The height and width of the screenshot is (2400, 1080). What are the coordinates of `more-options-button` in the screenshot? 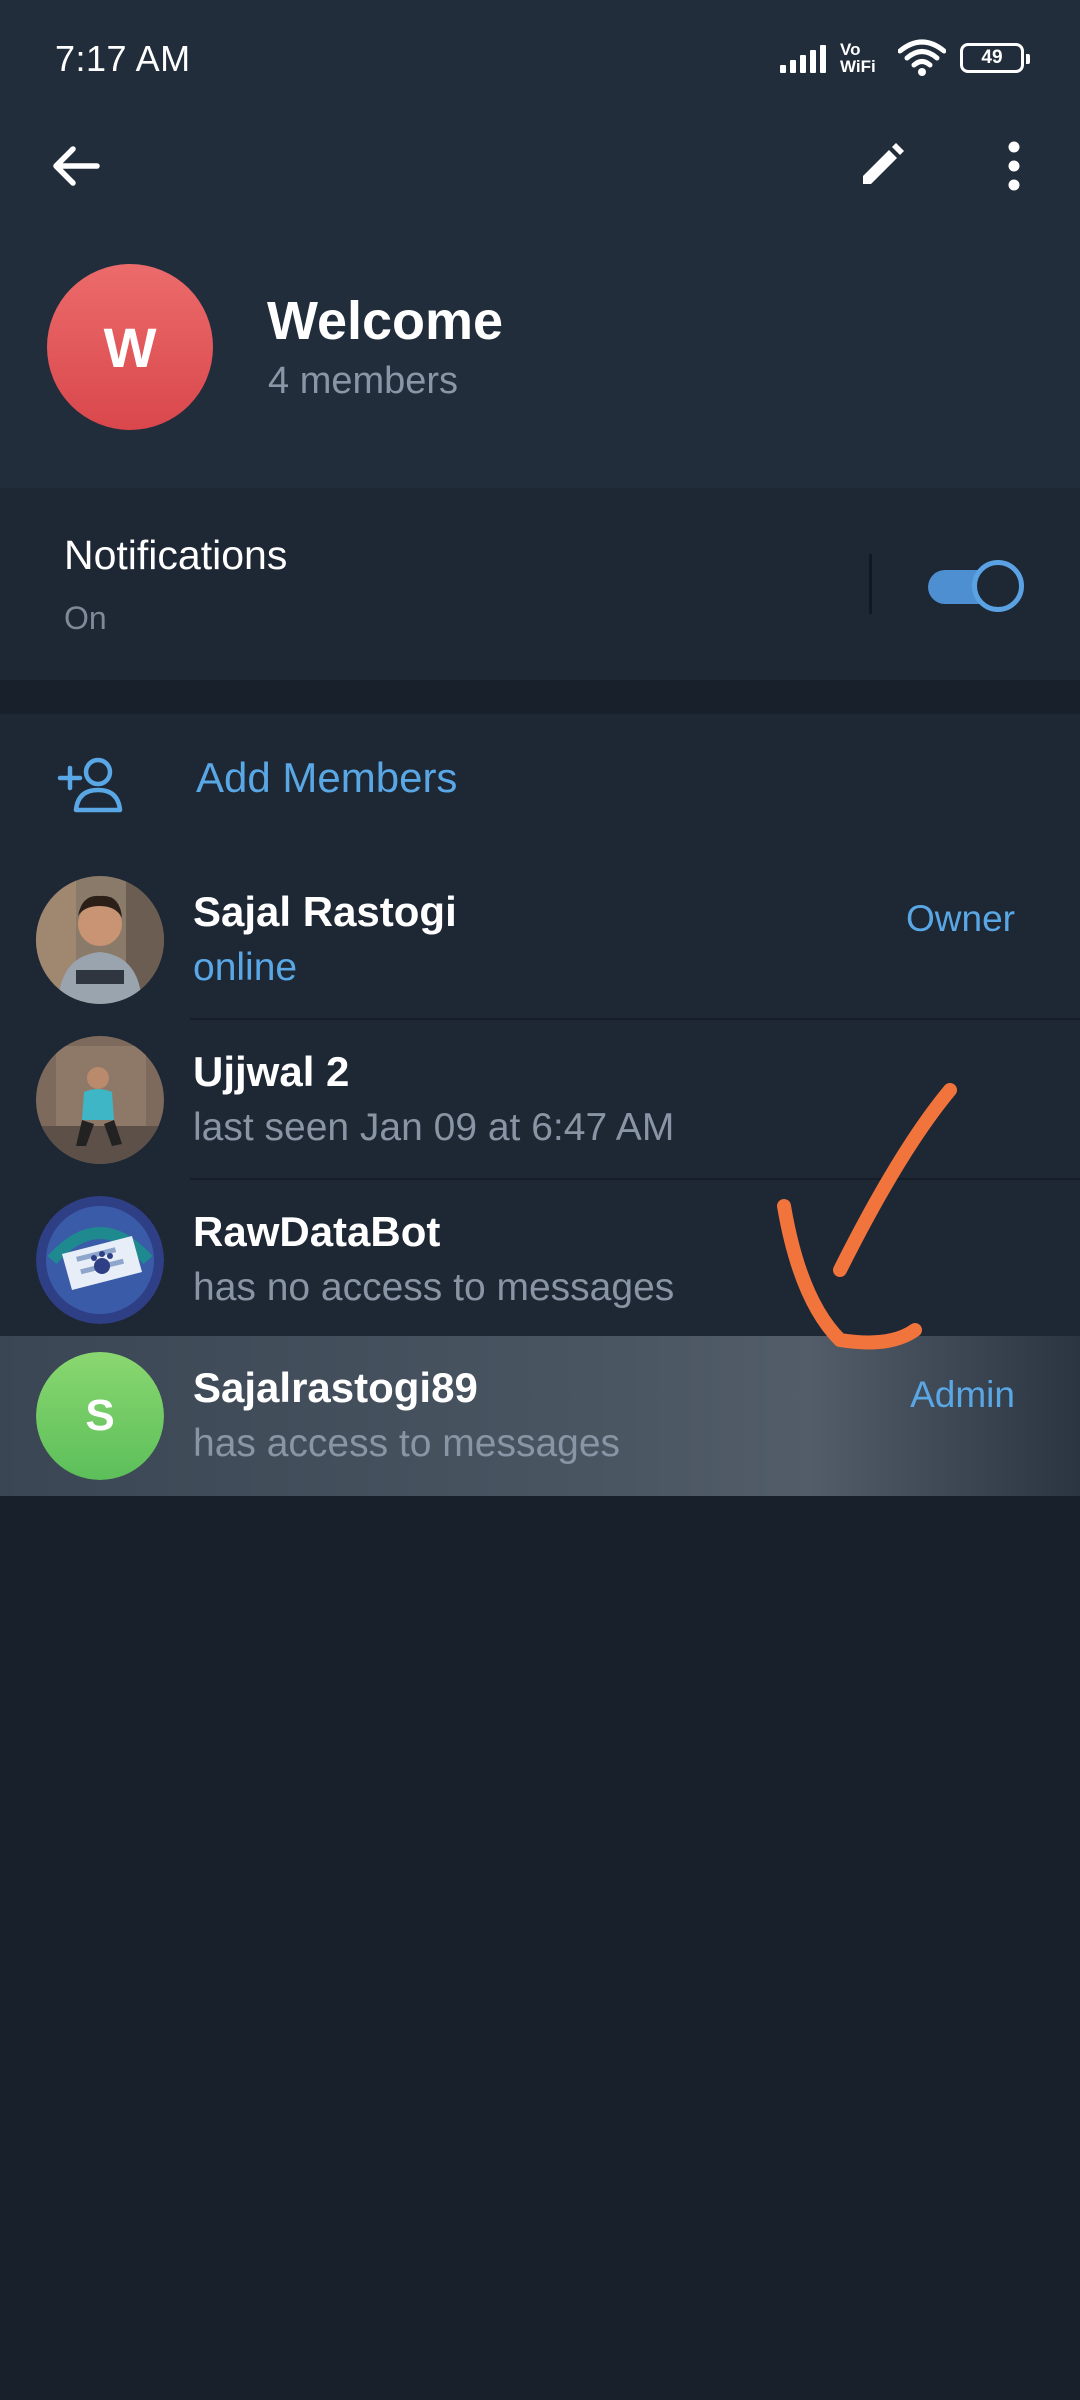 It's located at (1014, 166).